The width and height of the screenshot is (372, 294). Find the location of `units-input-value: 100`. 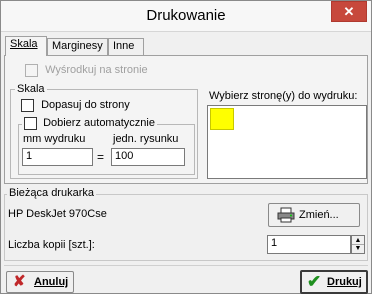

units-input-value: 100 is located at coordinates (124, 156).